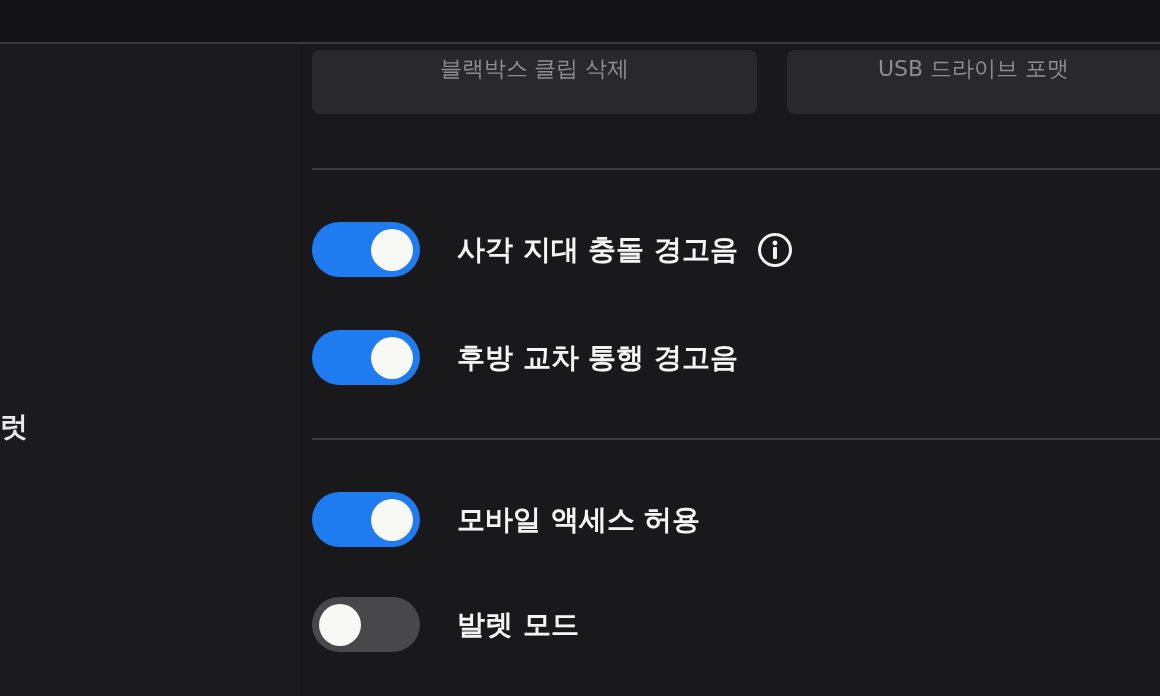 The width and height of the screenshot is (1160, 696). What do you see at coordinates (14, 427) in the screenshot?
I see `sidebar-item: 럿` at bounding box center [14, 427].